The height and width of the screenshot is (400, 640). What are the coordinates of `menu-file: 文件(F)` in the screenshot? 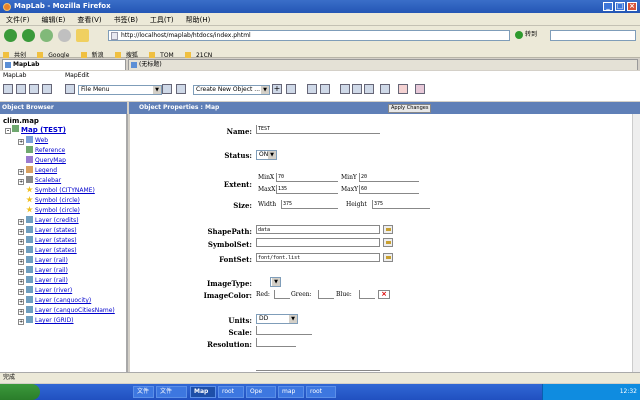 It's located at (18, 19).